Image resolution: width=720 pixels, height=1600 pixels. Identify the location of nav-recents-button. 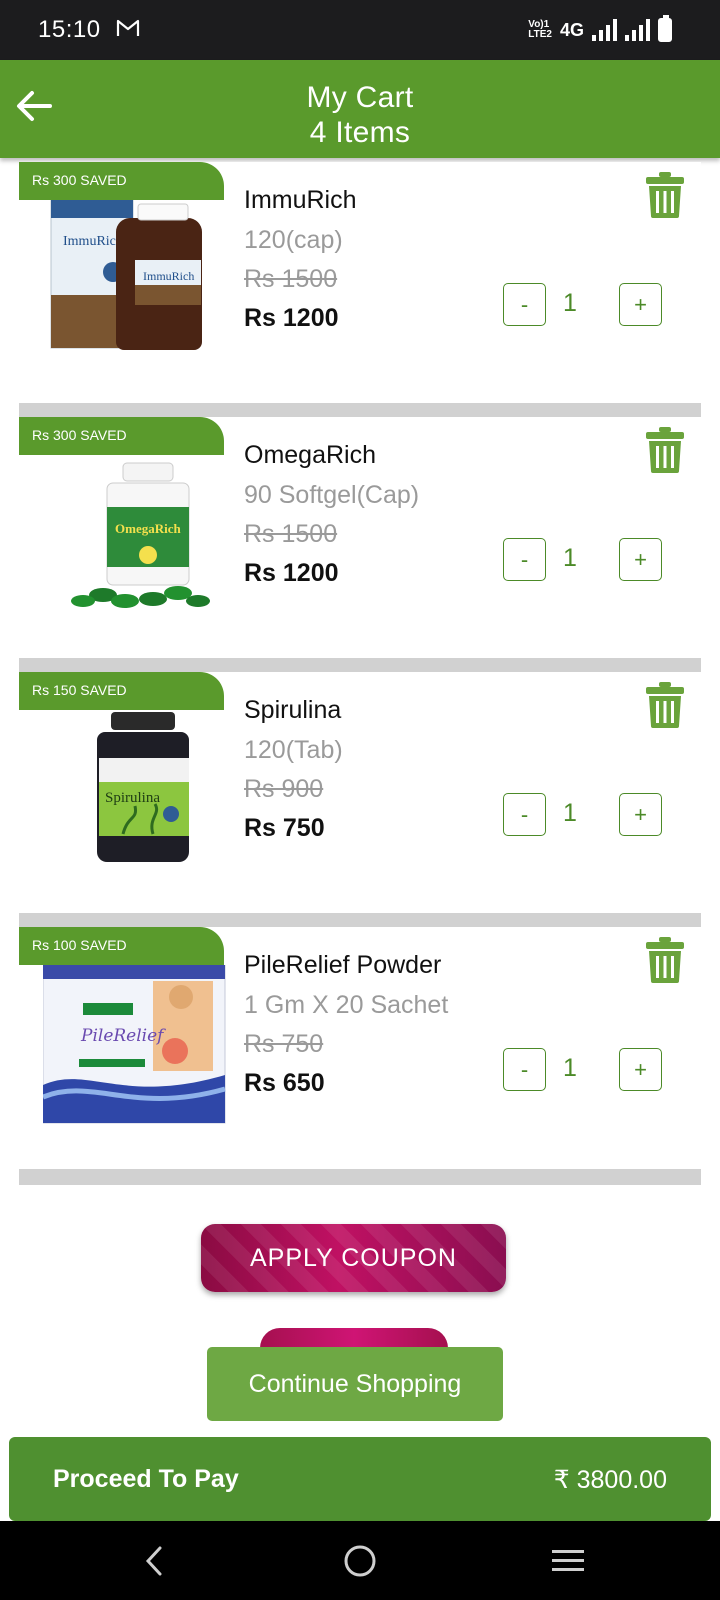
(568, 1561).